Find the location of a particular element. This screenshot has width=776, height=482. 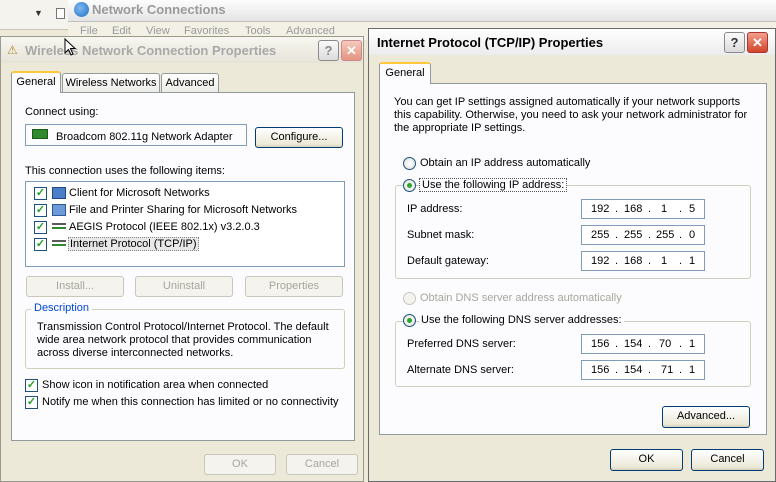

ip-address-field: 192. 168. 1. 5 is located at coordinates (643, 209).